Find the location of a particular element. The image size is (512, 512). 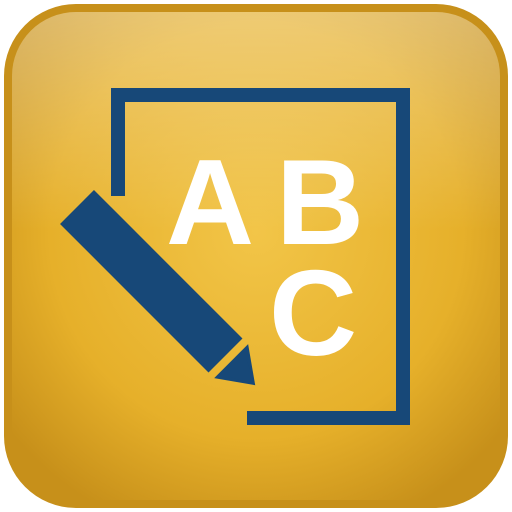

letter-a: A is located at coordinates (210, 202).